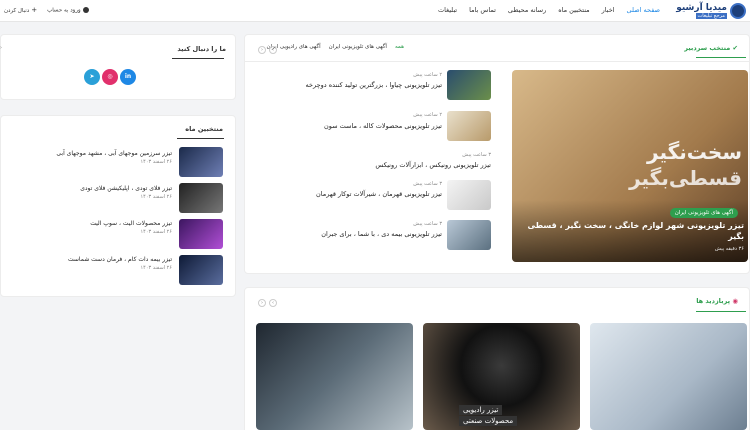 The width and height of the screenshot is (750, 430). Describe the element at coordinates (156, 232) in the screenshot. I see `side-date-3: ۲۶ اسفند ۱۴۰۳` at that location.